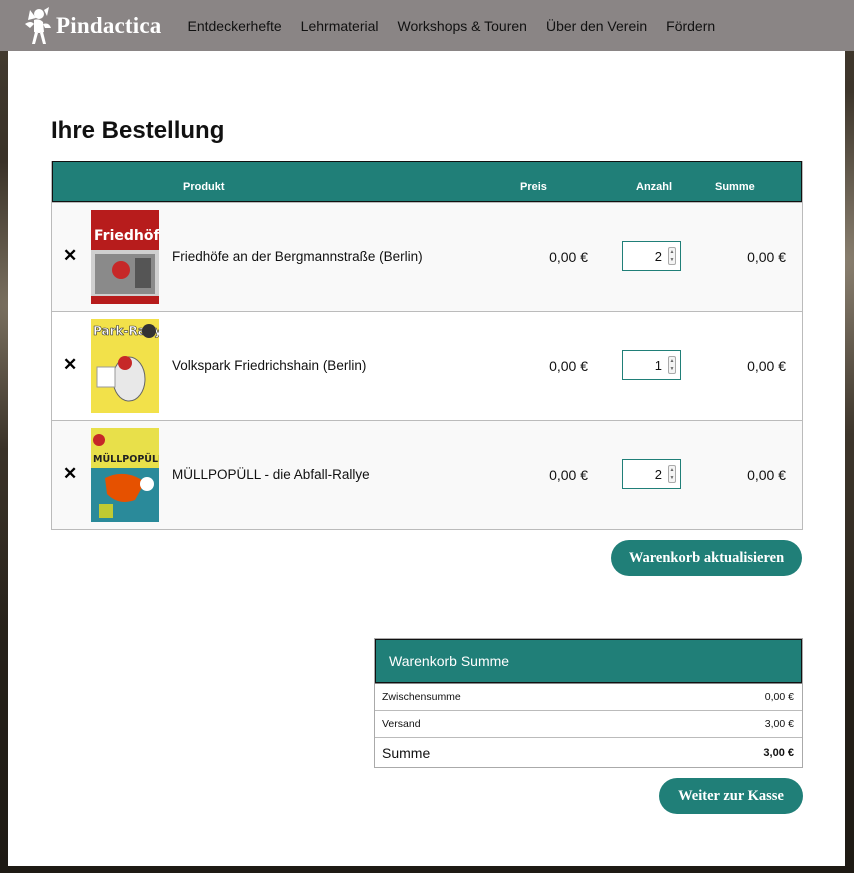  Describe the element at coordinates (735, 187) in the screenshot. I see `header-total: Summe` at that location.